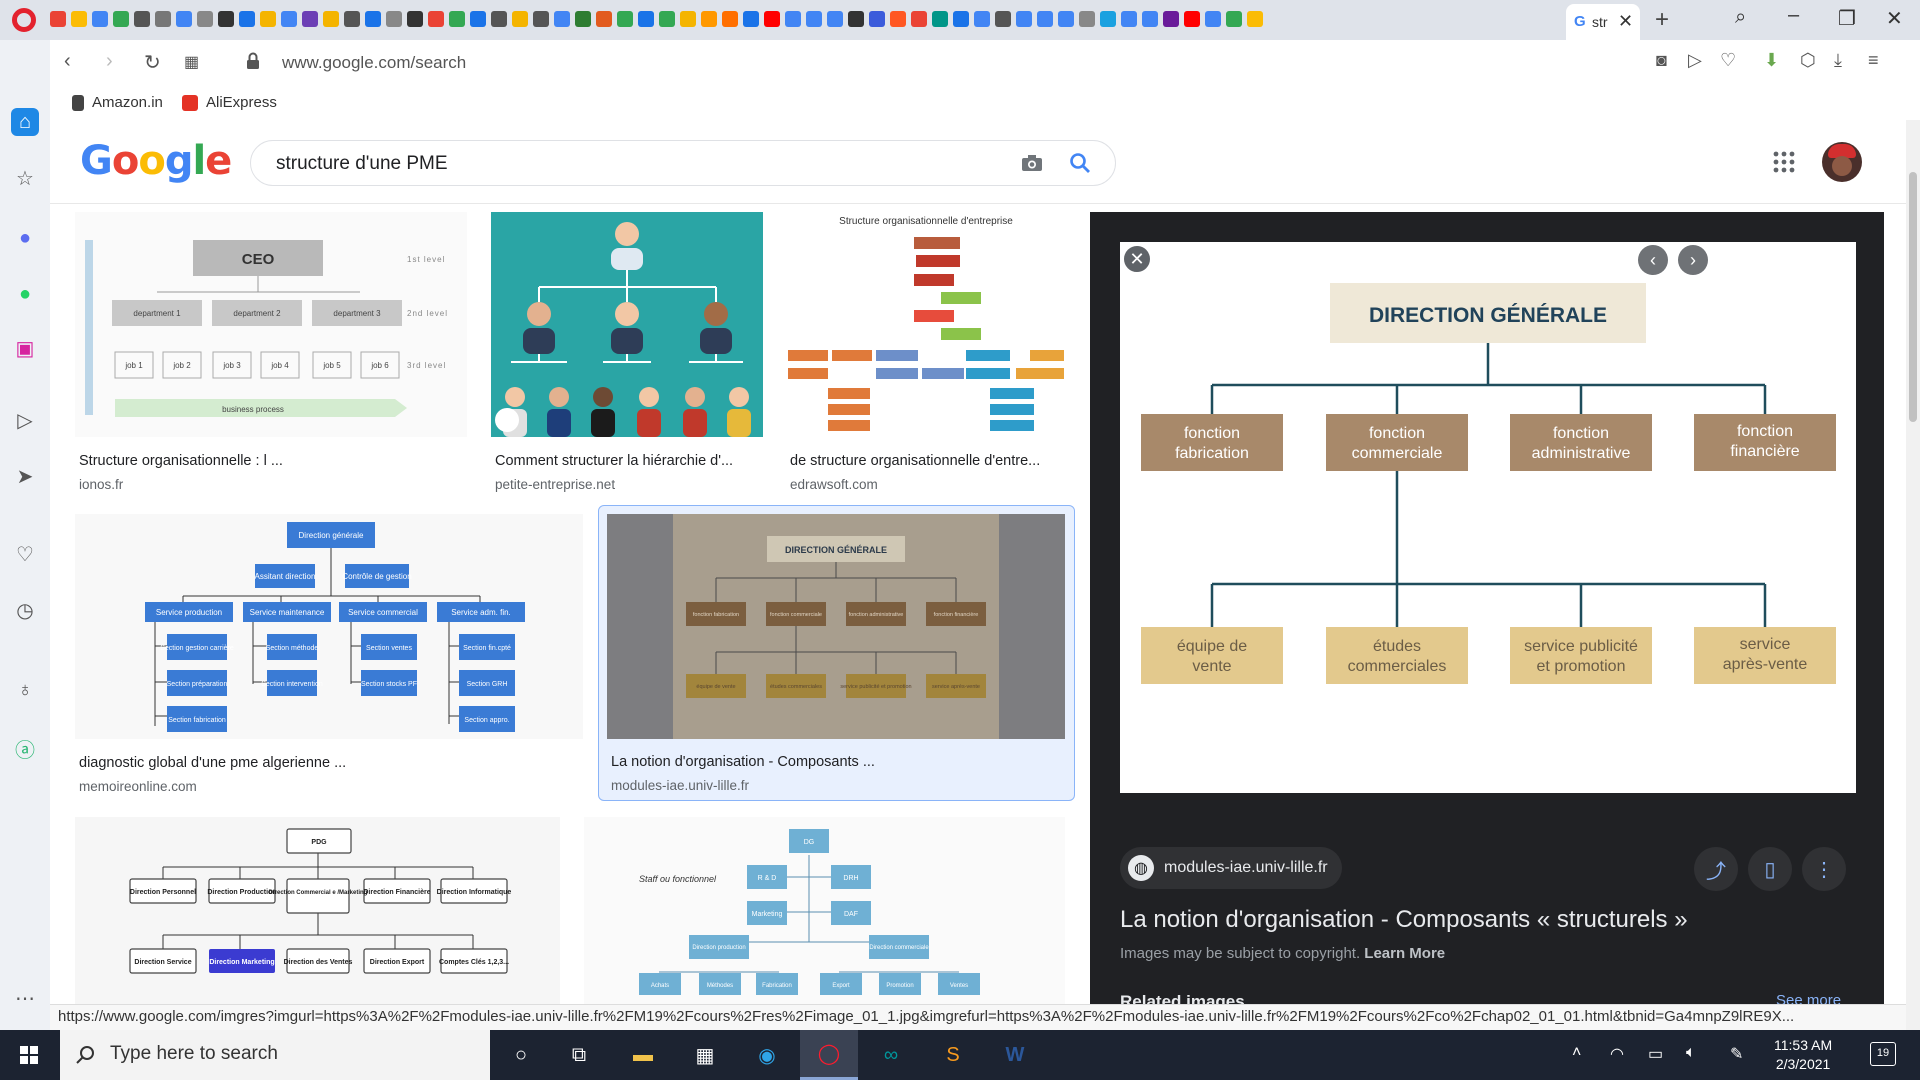 The height and width of the screenshot is (1080, 1920). Describe the element at coordinates (1716, 869) in the screenshot. I see `share-icon: ⤴` at that location.